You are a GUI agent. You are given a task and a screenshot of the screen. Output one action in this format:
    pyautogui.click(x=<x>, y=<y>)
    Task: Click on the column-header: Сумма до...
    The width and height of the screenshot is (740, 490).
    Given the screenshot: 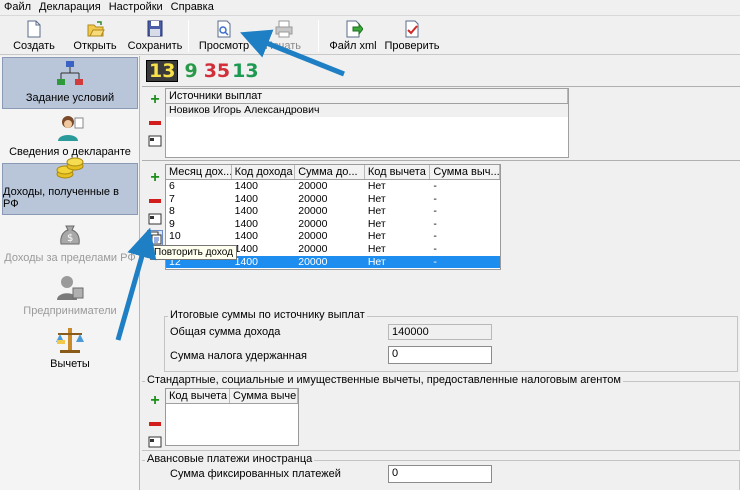 What is the action you would take?
    pyautogui.click(x=330, y=172)
    